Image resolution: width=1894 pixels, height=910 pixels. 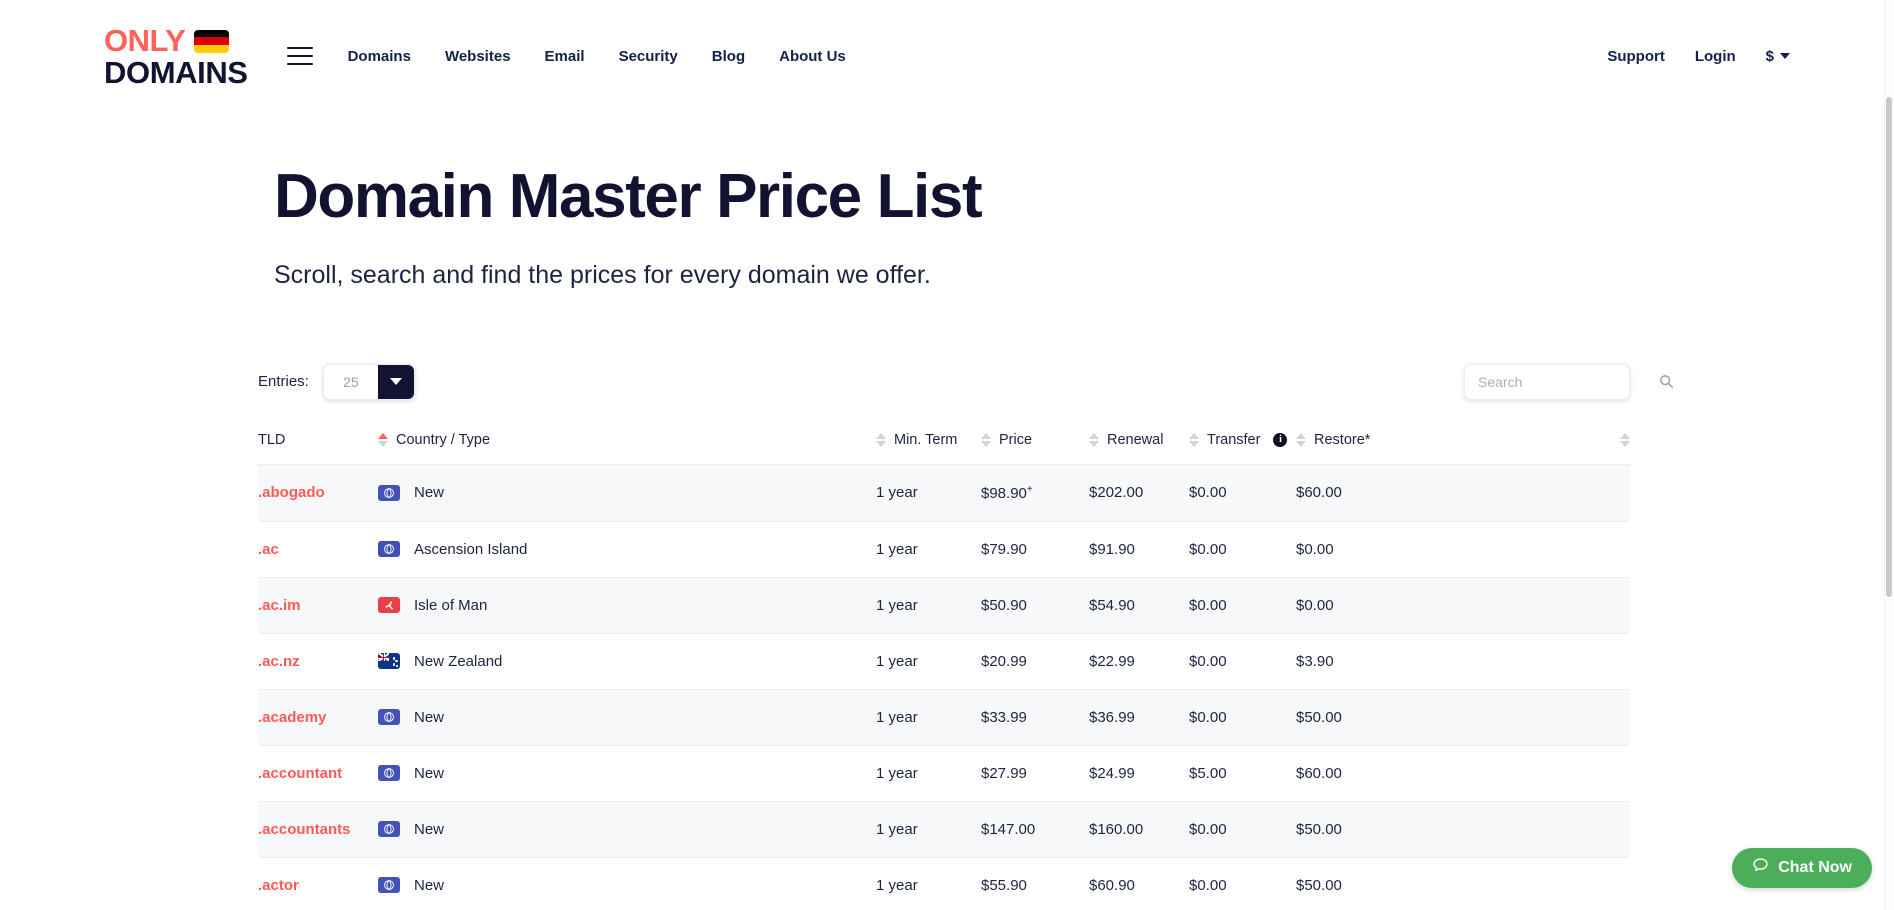 I want to click on search-box, so click(x=1569, y=381).